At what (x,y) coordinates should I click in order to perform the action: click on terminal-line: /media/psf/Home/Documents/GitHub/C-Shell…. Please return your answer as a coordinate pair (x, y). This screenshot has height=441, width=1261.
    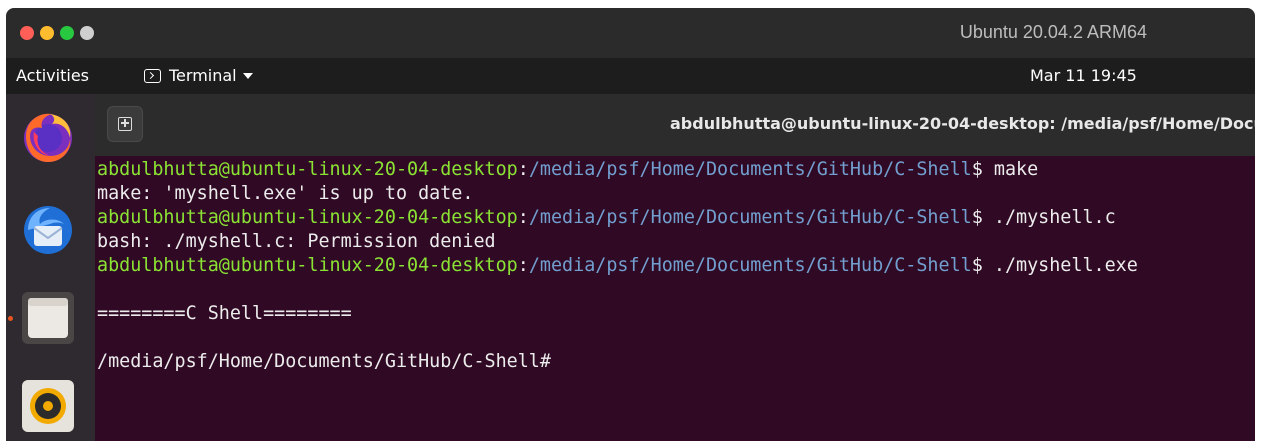
    Looking at the image, I should click on (676, 362).